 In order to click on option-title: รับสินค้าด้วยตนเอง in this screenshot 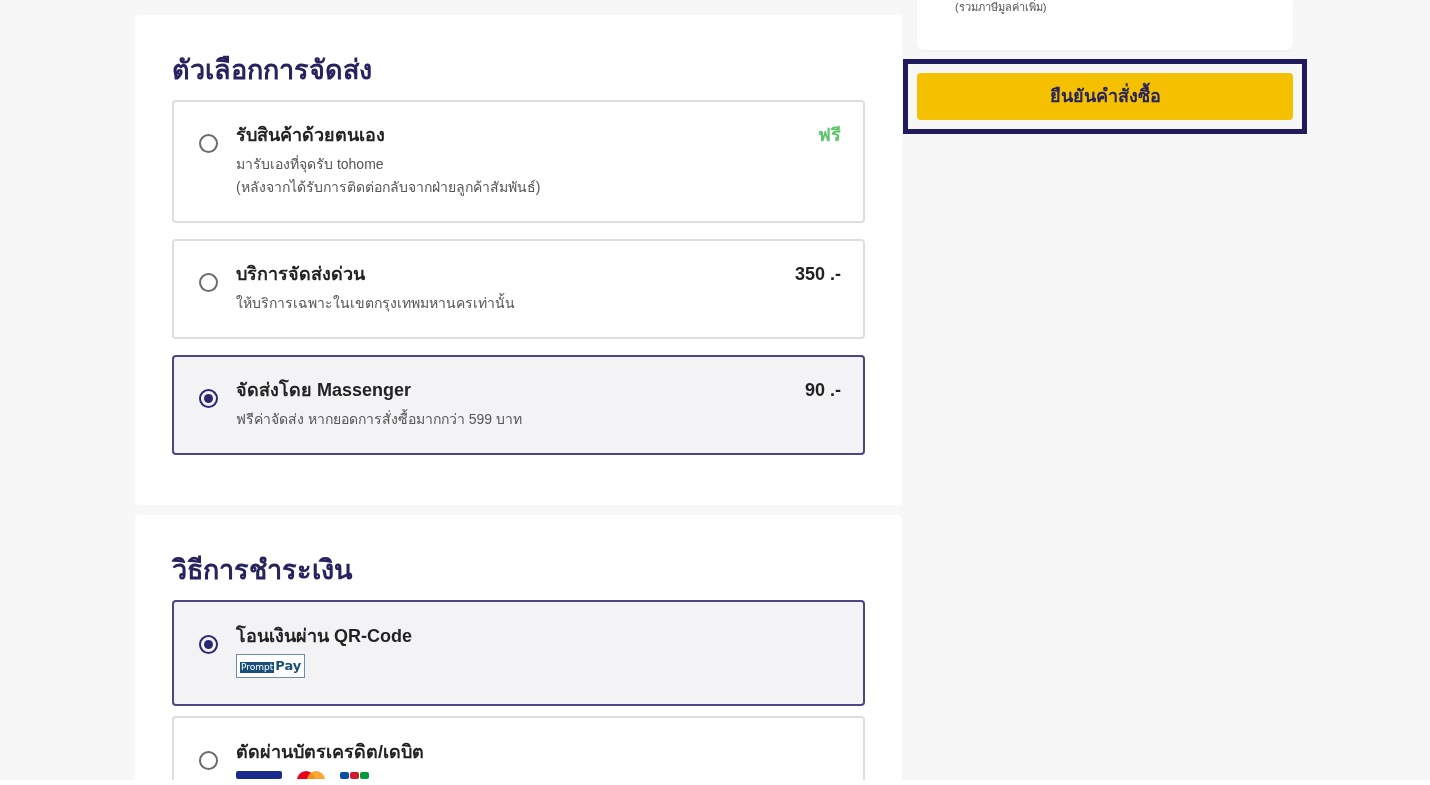, I will do `click(310, 135)`.